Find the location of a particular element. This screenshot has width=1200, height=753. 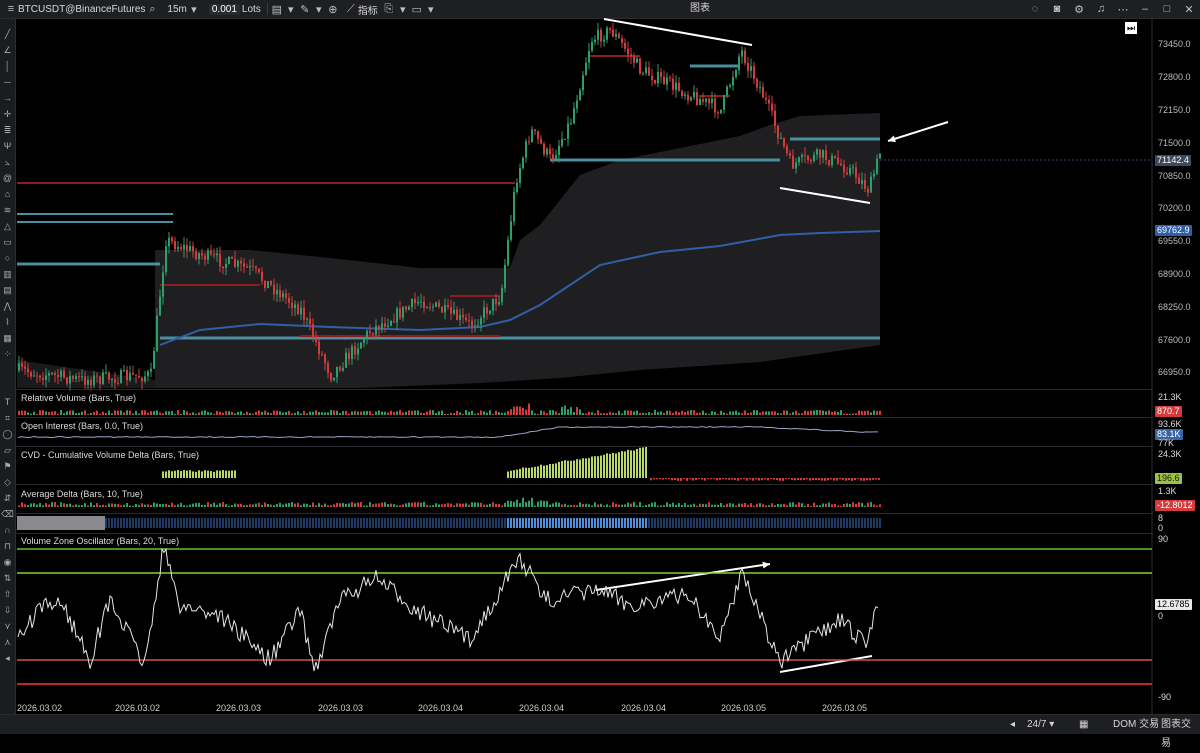

scroll-left-icon: ◂ is located at coordinates (1012, 724).